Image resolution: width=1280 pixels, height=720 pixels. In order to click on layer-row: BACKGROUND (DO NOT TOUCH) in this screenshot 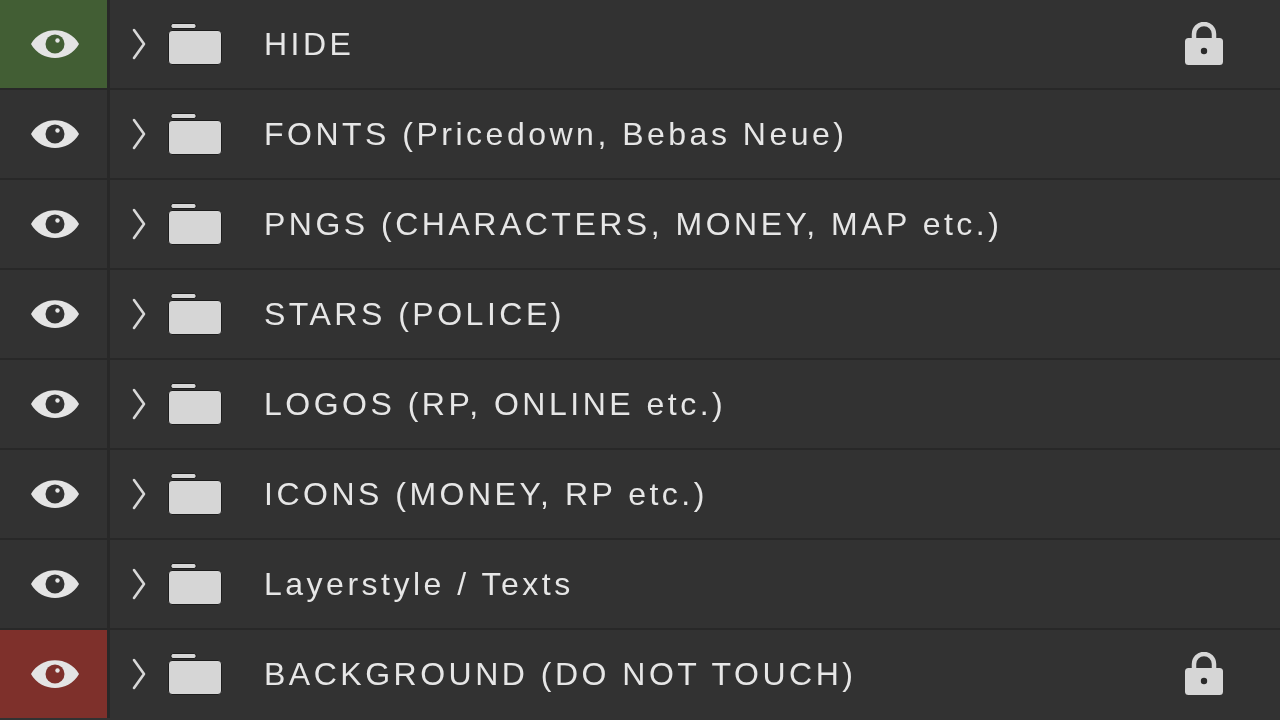, I will do `click(640, 673)`.